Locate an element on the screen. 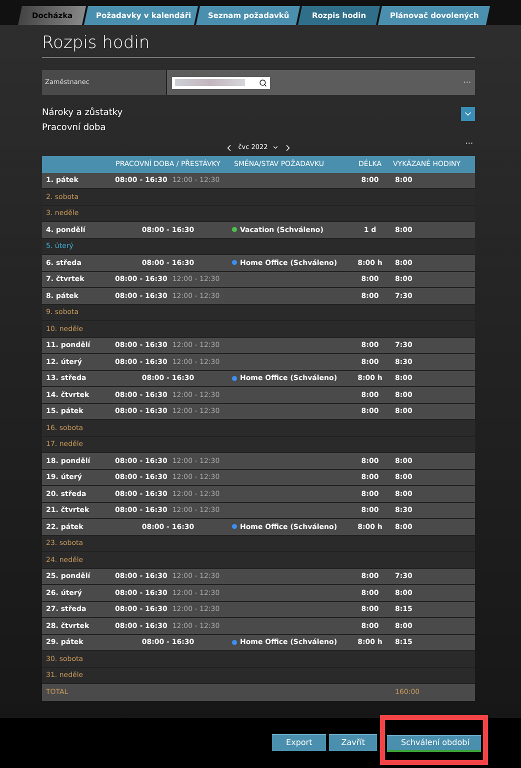 The image size is (521, 768). employee-field is located at coordinates (221, 82).